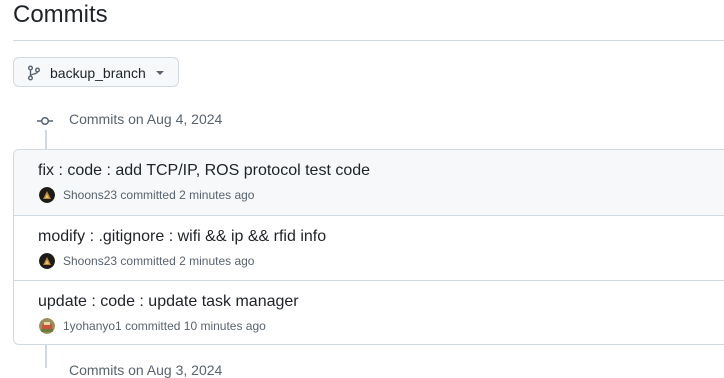 Image resolution: width=724 pixels, height=378 pixels. Describe the element at coordinates (146, 119) in the screenshot. I see `commit-group-heading: Commits on Aug 4, 2024` at that location.